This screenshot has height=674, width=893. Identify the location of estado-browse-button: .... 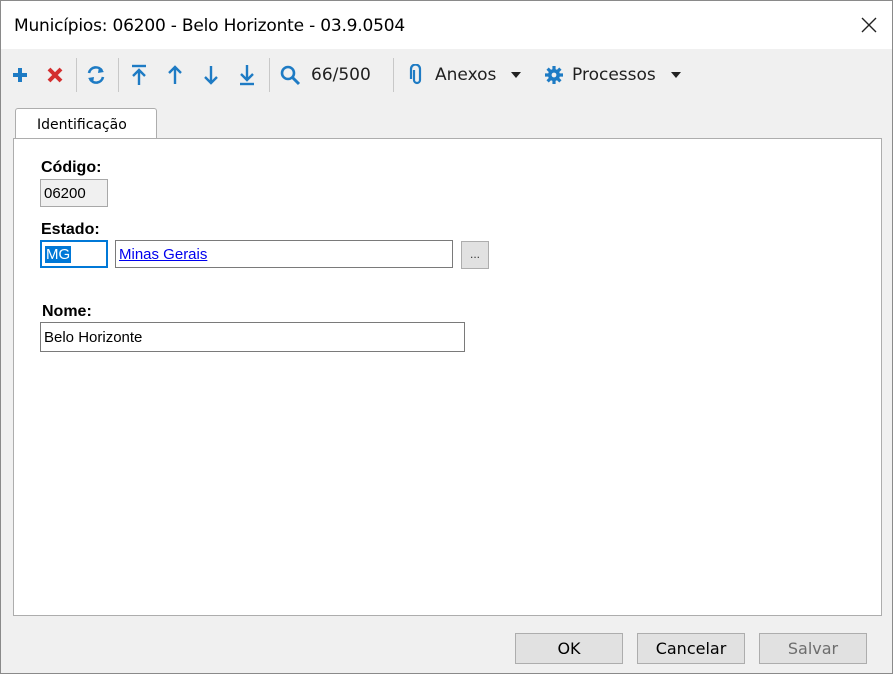
(475, 255).